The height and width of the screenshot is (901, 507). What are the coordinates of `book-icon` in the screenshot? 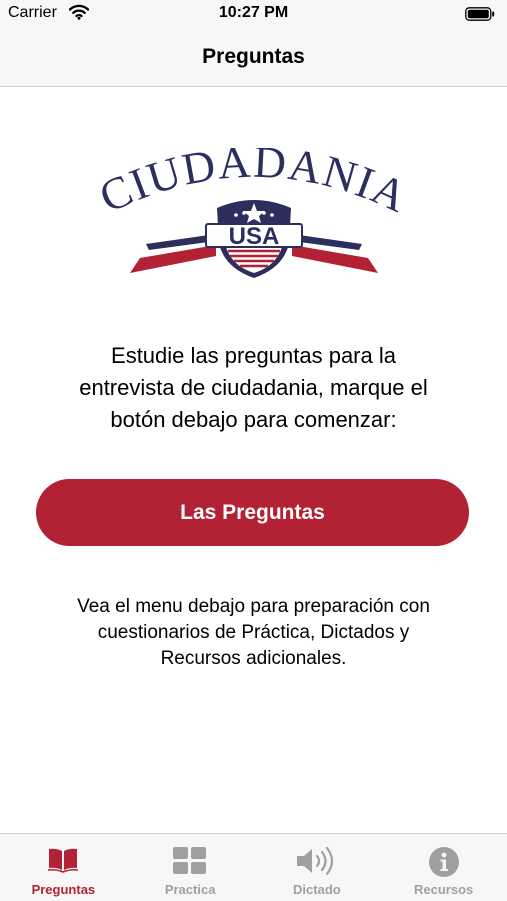 It's located at (63, 860).